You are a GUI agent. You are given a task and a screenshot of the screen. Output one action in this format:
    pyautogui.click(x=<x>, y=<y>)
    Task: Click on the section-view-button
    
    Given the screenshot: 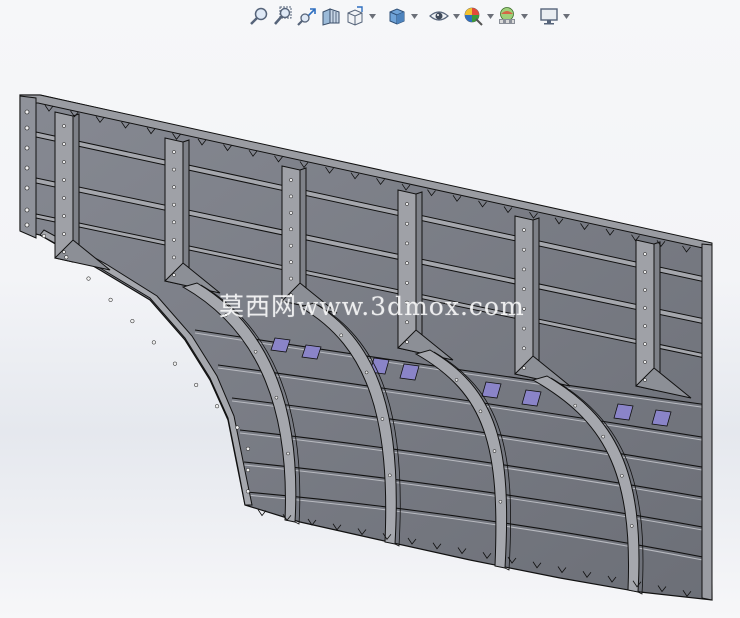 What is the action you would take?
    pyautogui.click(x=331, y=16)
    